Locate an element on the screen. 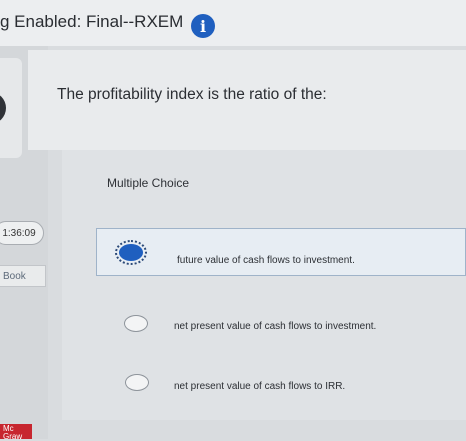 This screenshot has width=466, height=441. timer: 1:36:09 is located at coordinates (22, 233).